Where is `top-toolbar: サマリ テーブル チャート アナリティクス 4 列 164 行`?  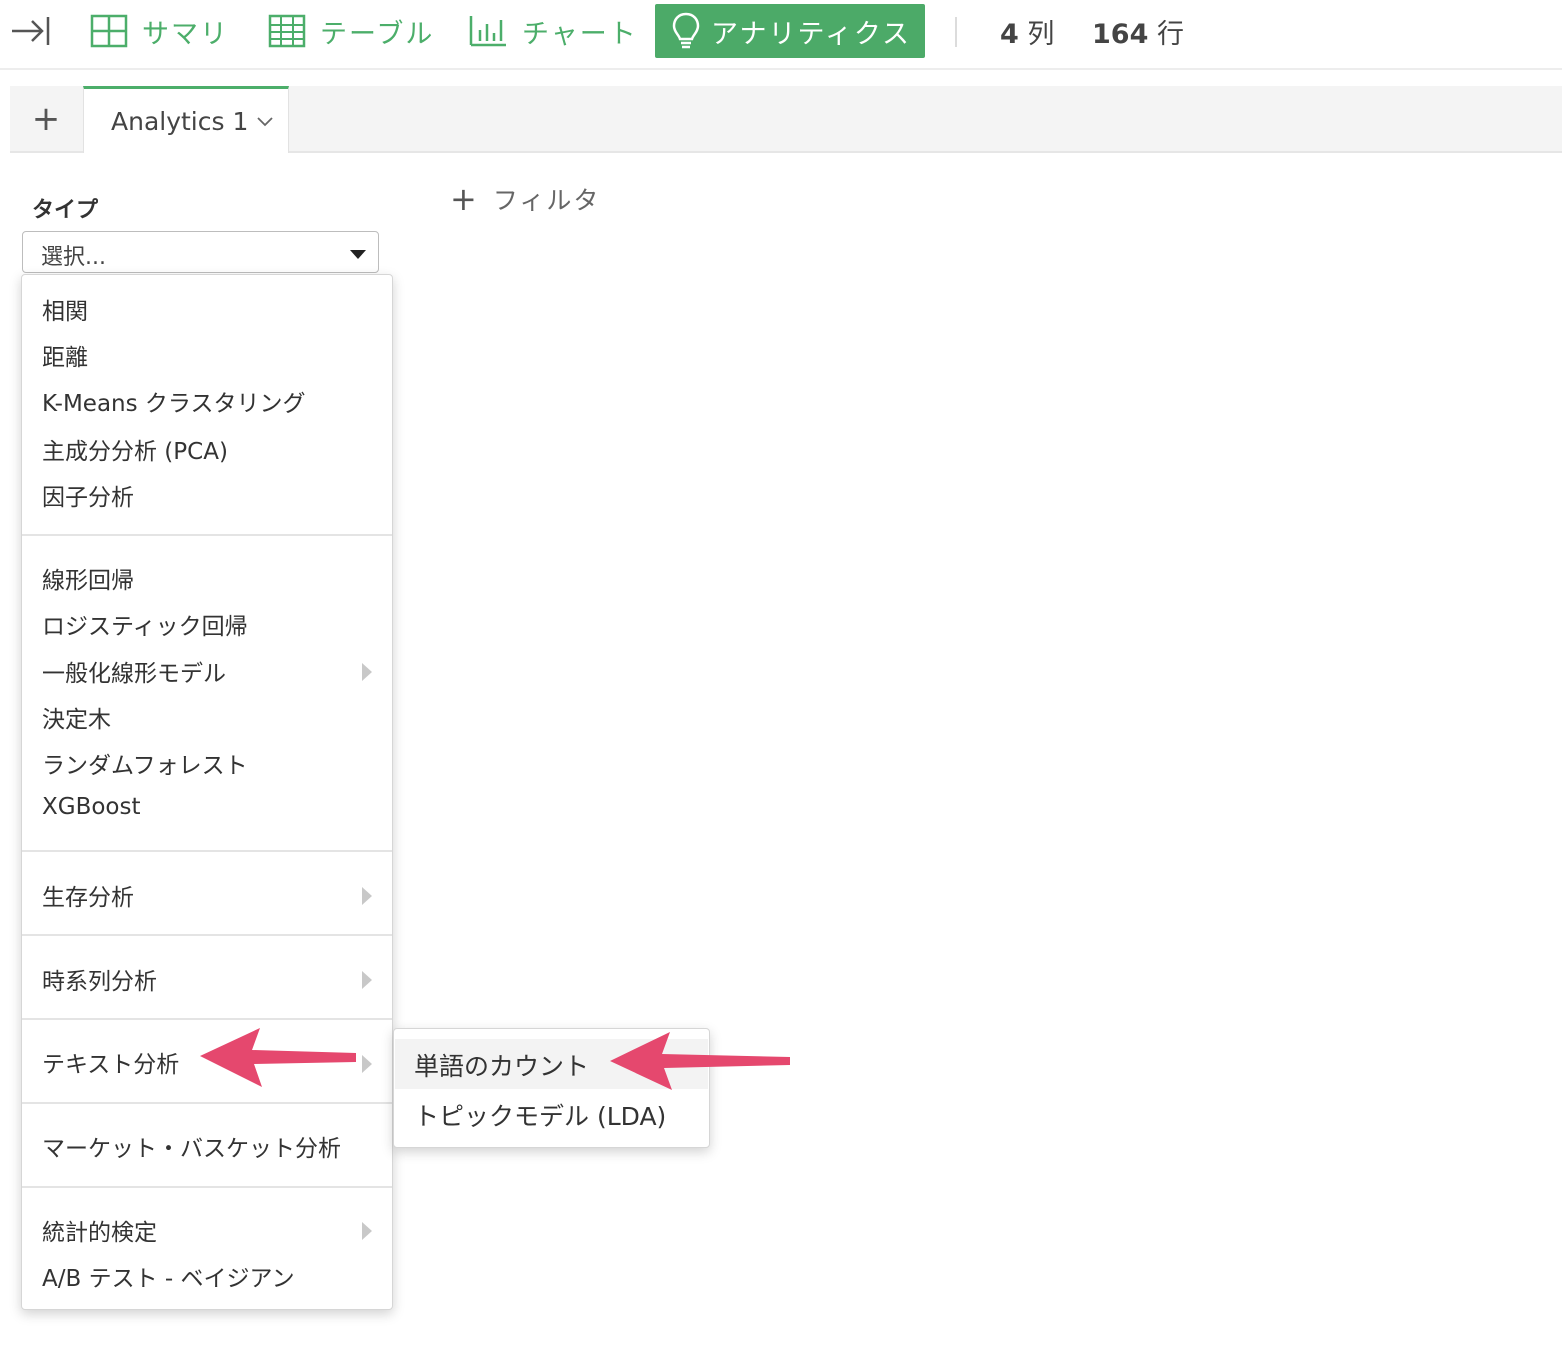 top-toolbar: サマリ テーブル チャート アナリティクス 4 列 164 行 is located at coordinates (781, 35).